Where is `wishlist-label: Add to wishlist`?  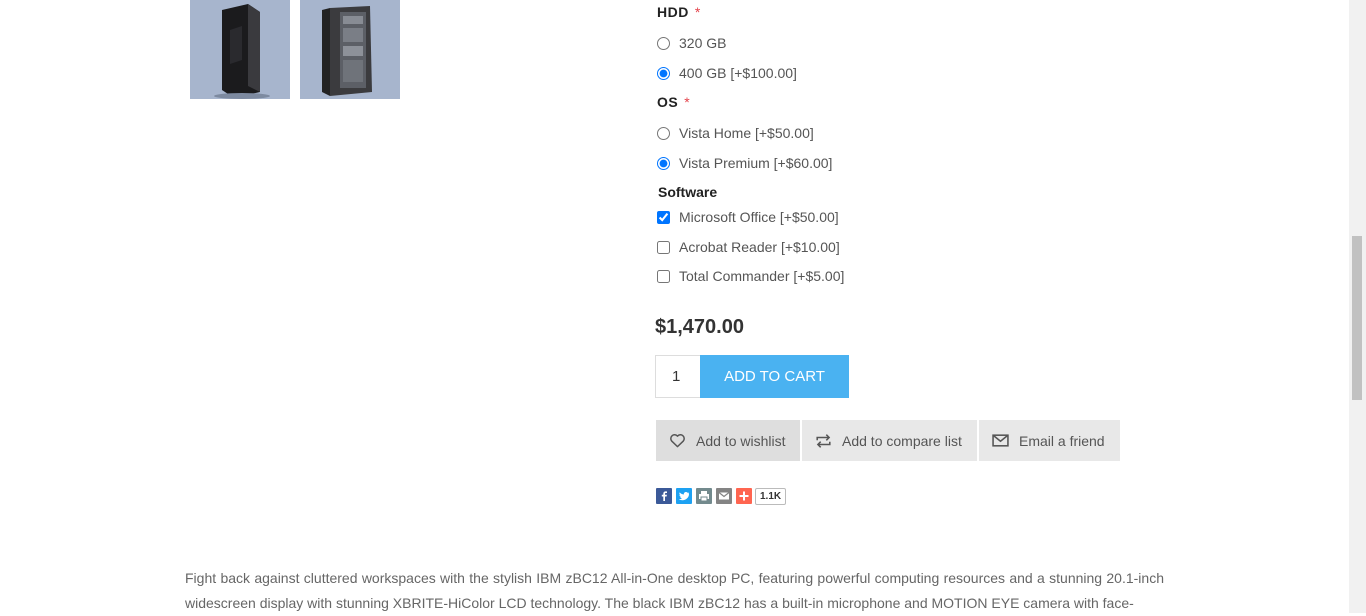 wishlist-label: Add to wishlist is located at coordinates (741, 440).